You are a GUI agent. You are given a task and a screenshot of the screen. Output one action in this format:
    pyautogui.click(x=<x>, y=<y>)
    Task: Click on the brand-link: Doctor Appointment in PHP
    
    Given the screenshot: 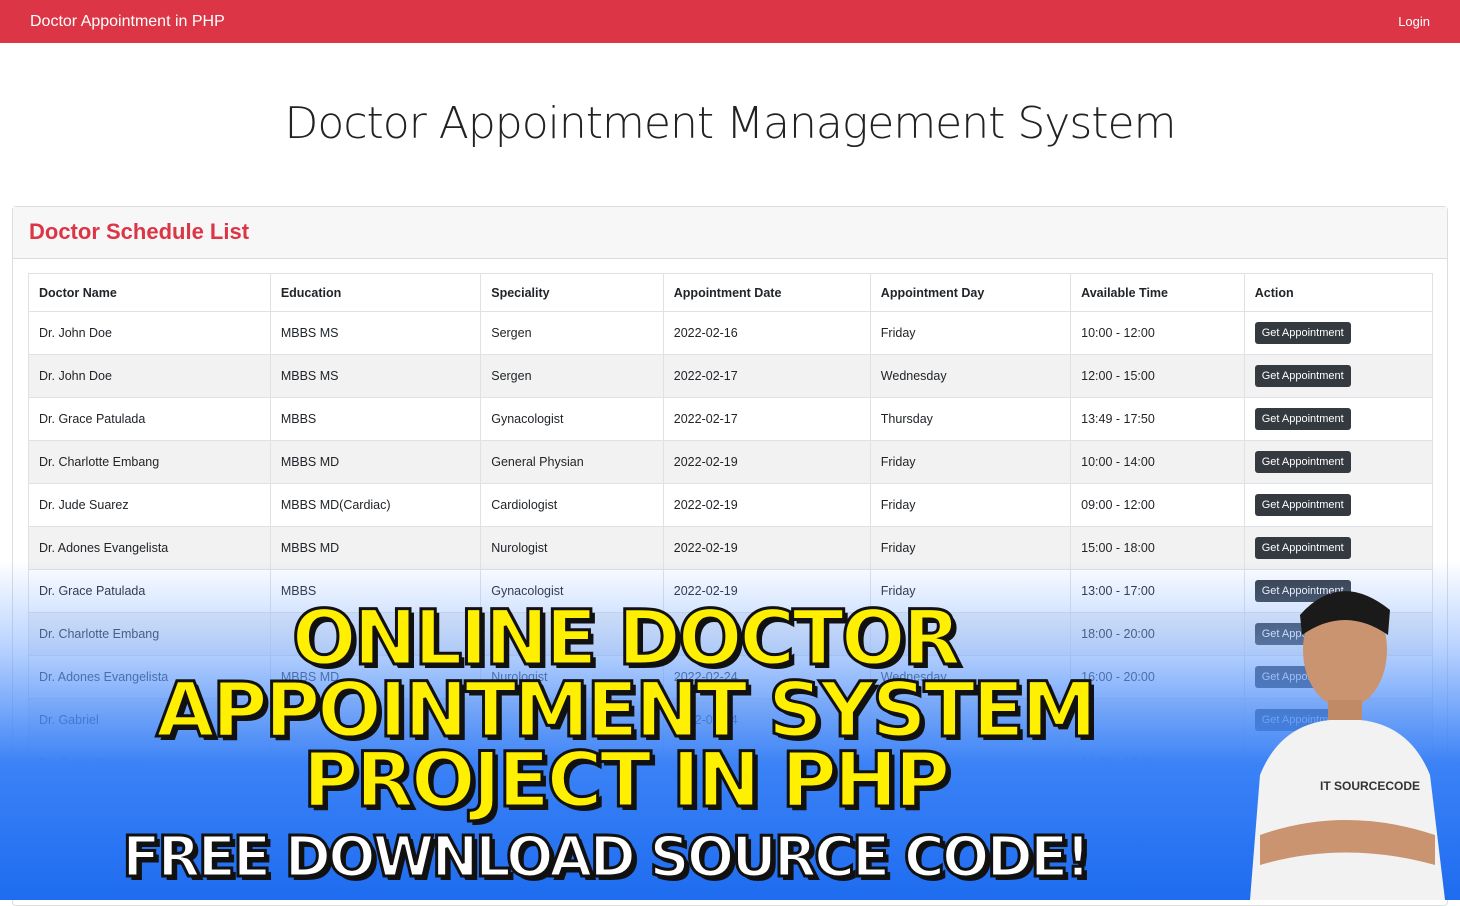 What is the action you would take?
    pyautogui.click(x=127, y=22)
    